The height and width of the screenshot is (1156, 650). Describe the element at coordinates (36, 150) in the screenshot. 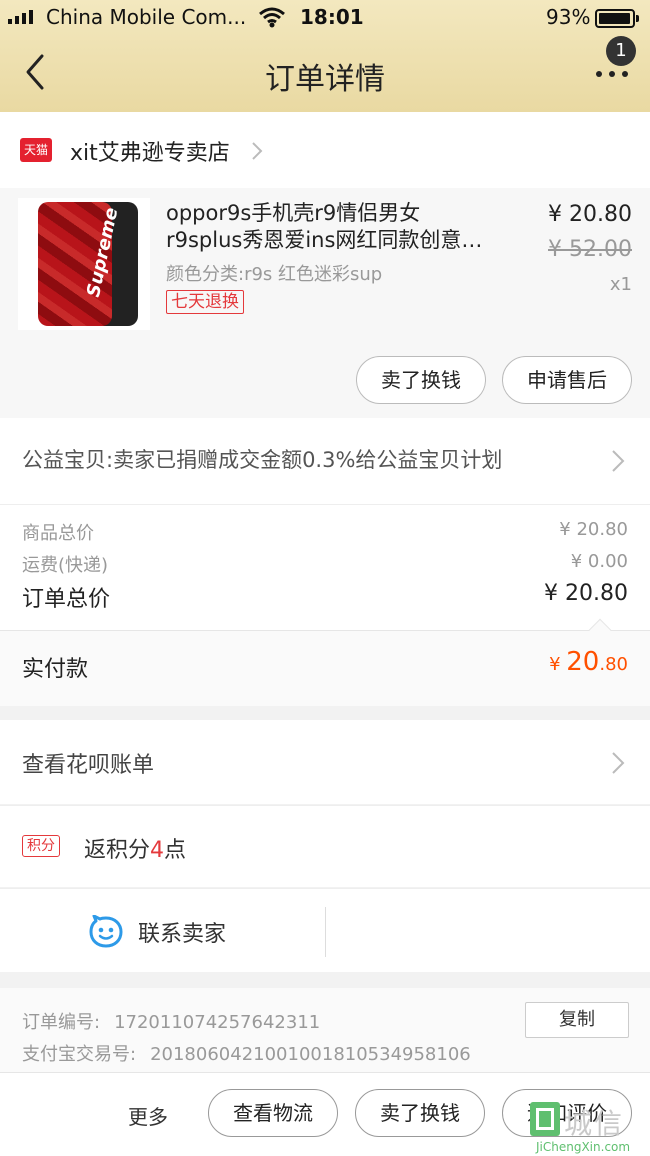

I see `tmall-icon: 天猫` at that location.